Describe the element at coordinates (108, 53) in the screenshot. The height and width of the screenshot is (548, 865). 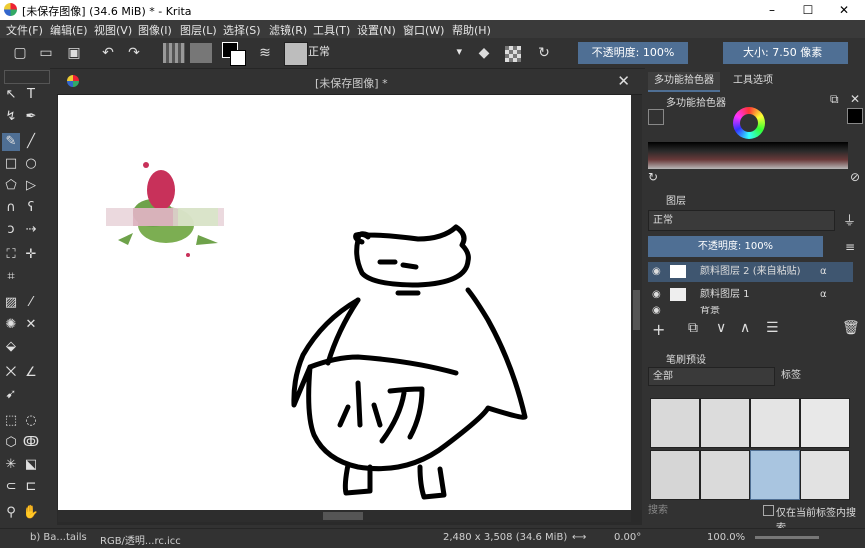
I see `undo-icon: ↶` at that location.